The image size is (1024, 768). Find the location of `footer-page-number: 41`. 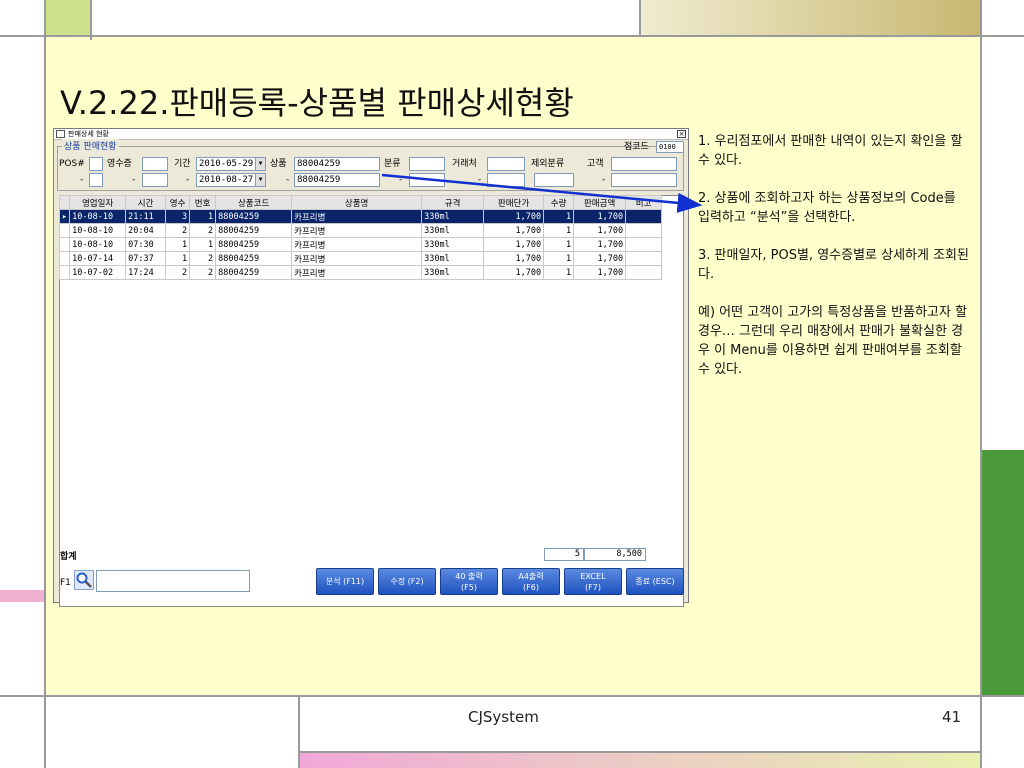

footer-page-number: 41 is located at coordinates (952, 717).